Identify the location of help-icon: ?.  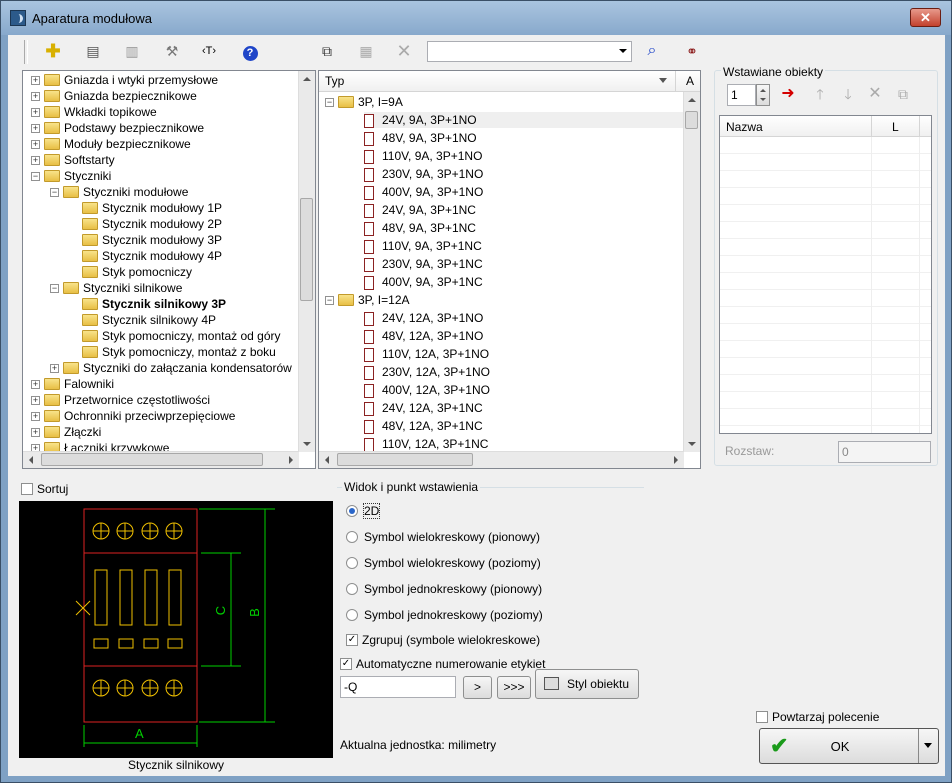
(250, 51).